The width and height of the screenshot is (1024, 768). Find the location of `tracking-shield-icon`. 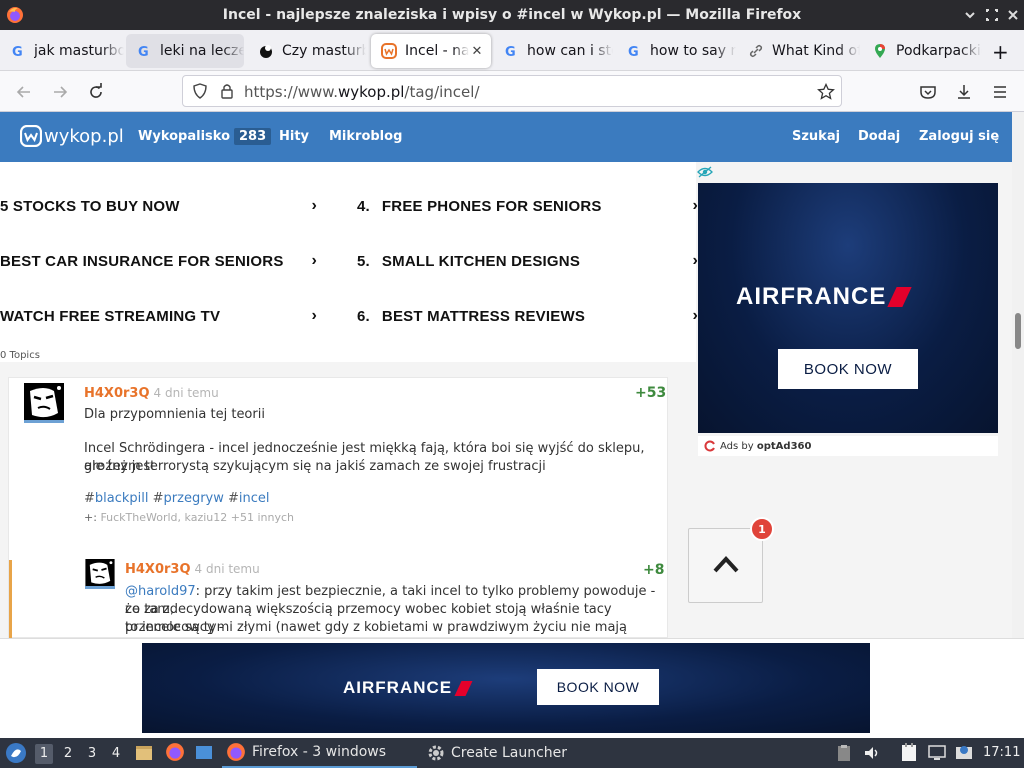

tracking-shield-icon is located at coordinates (200, 91).